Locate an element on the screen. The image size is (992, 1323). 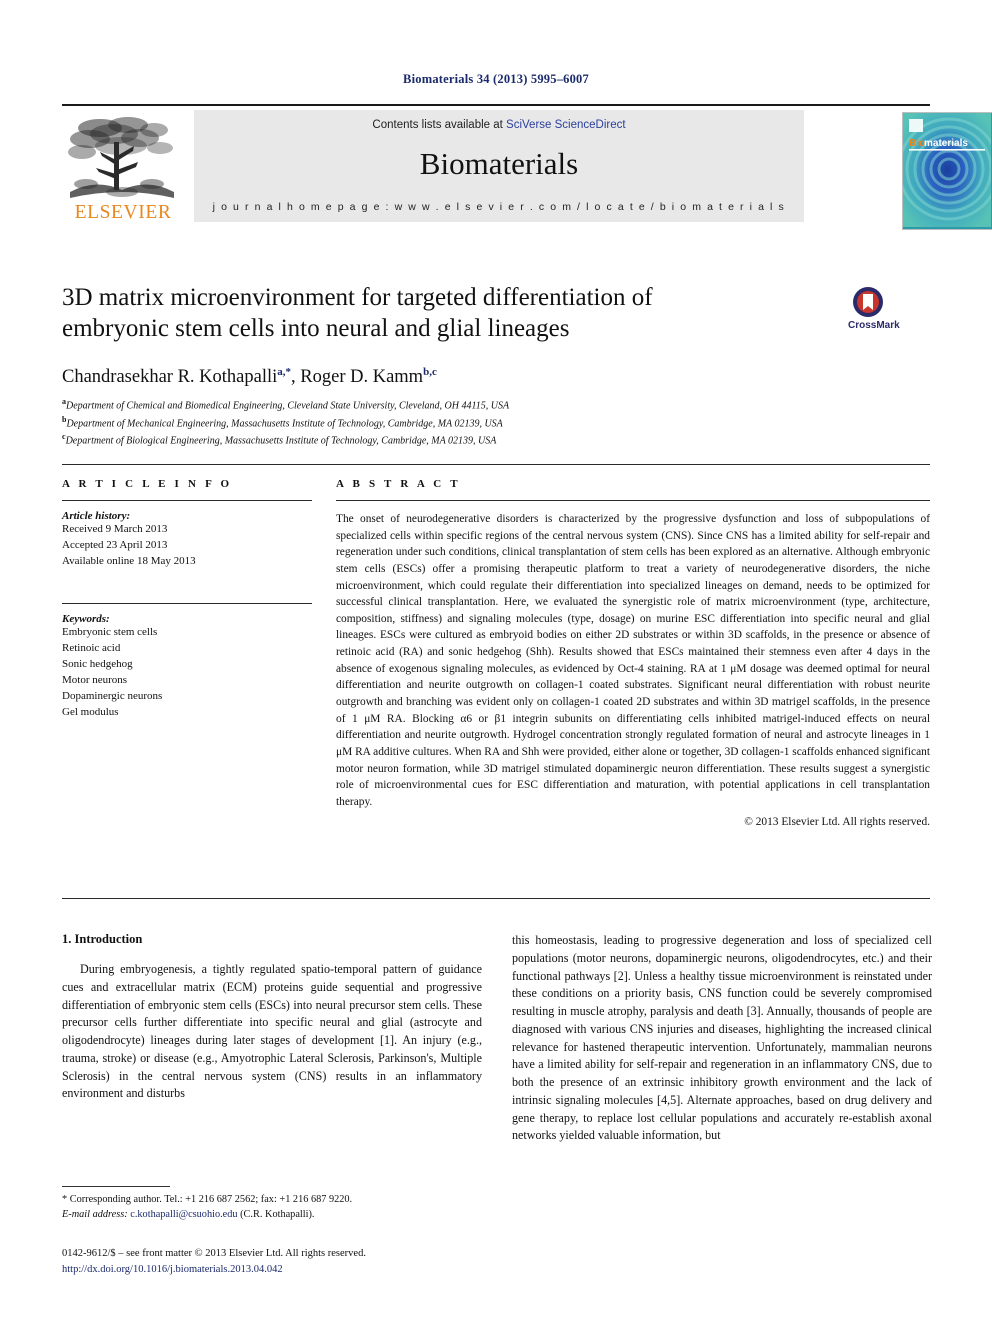
journal-title: Biomaterials is located at coordinates (499, 163).